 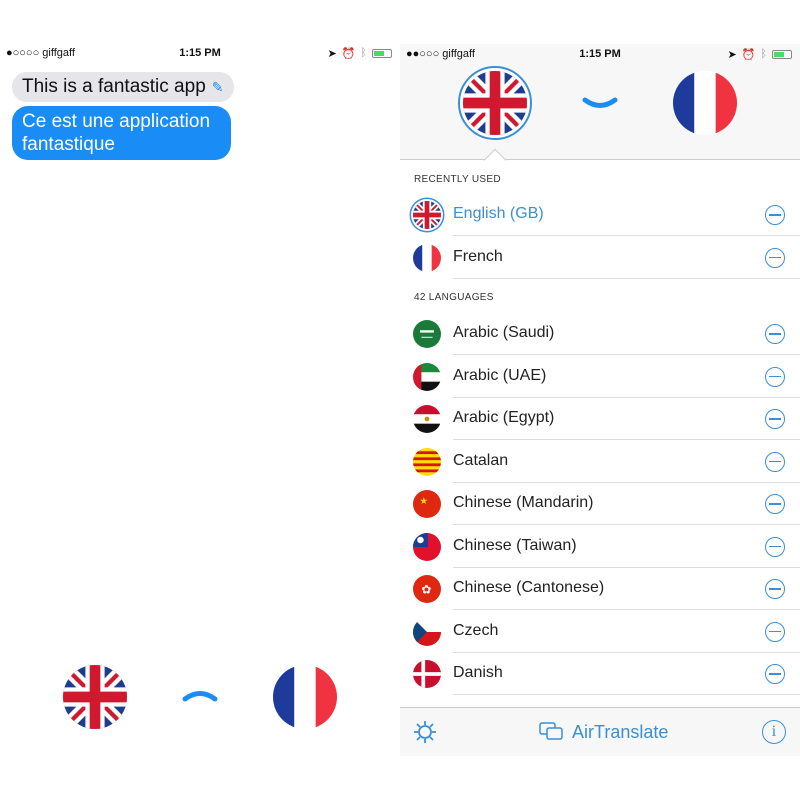 I want to click on flag-icon: ✿, so click(x=427, y=589).